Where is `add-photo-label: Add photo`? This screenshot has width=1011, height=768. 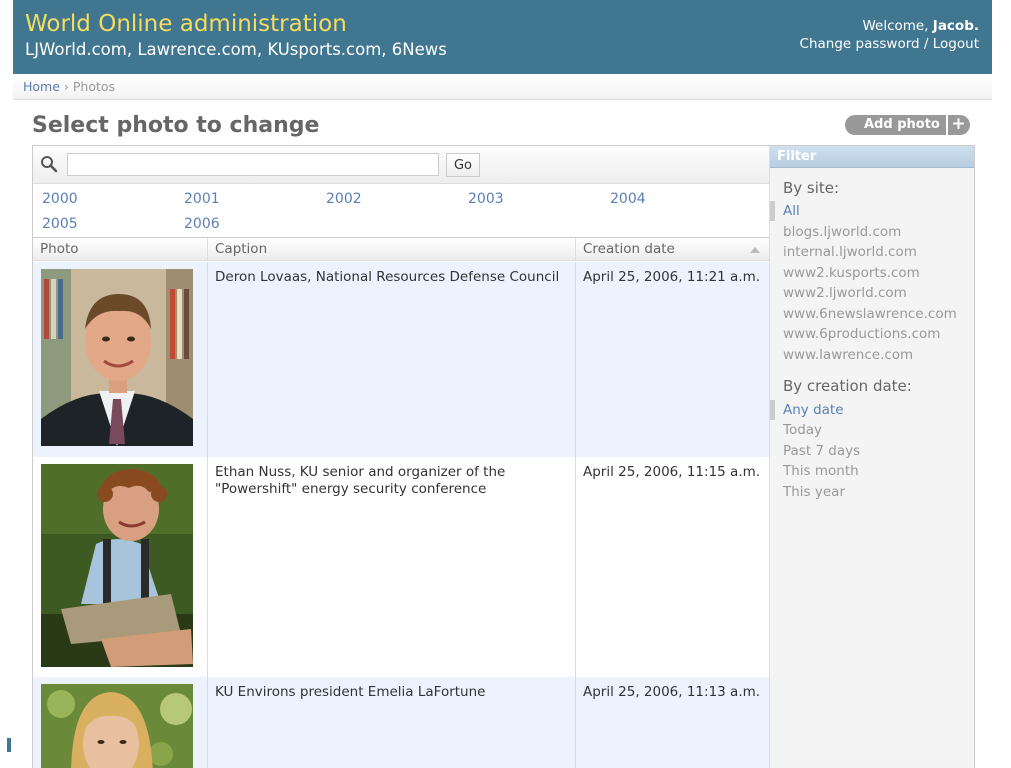 add-photo-label: Add photo is located at coordinates (902, 124).